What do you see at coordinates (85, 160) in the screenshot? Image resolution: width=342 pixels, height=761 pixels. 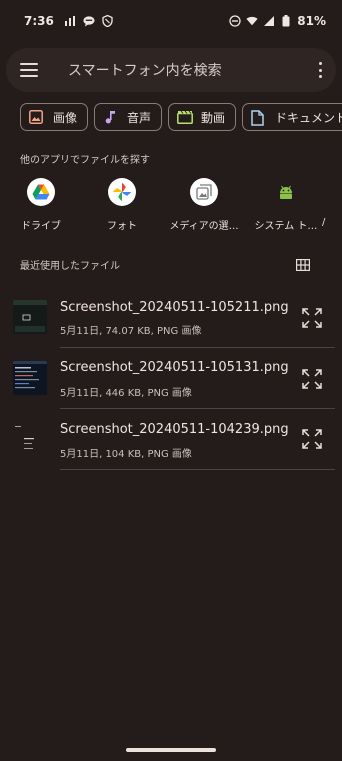 I see `other-apps-title: 他のアプリでファイルを探す` at bounding box center [85, 160].